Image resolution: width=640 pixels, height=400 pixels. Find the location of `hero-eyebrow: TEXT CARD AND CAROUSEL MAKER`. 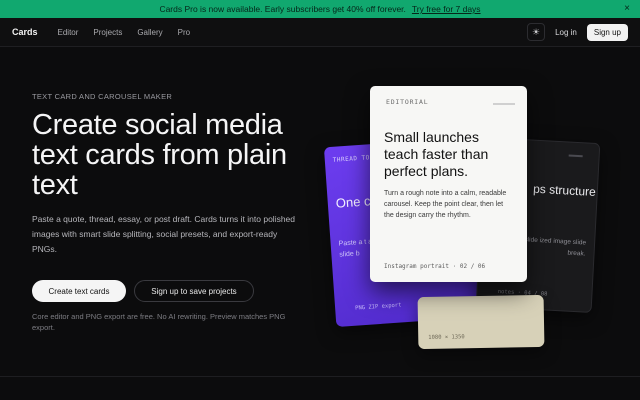

hero-eyebrow: TEXT CARD AND CAROUSEL MAKER is located at coordinates (102, 96).